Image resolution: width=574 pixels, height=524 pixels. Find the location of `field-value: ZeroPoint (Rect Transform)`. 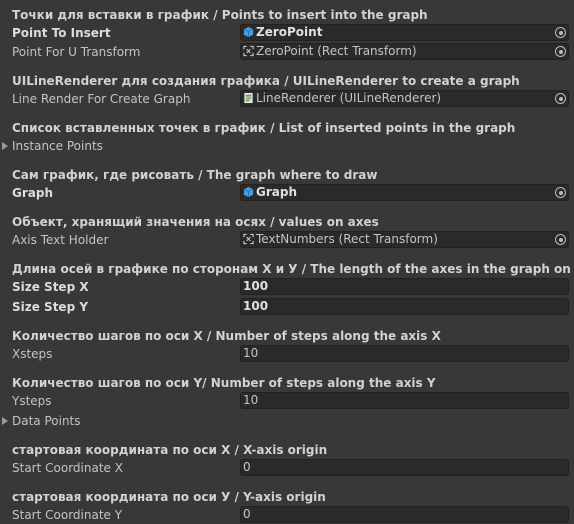

field-value: ZeroPoint (Rect Transform) is located at coordinates (336, 51).